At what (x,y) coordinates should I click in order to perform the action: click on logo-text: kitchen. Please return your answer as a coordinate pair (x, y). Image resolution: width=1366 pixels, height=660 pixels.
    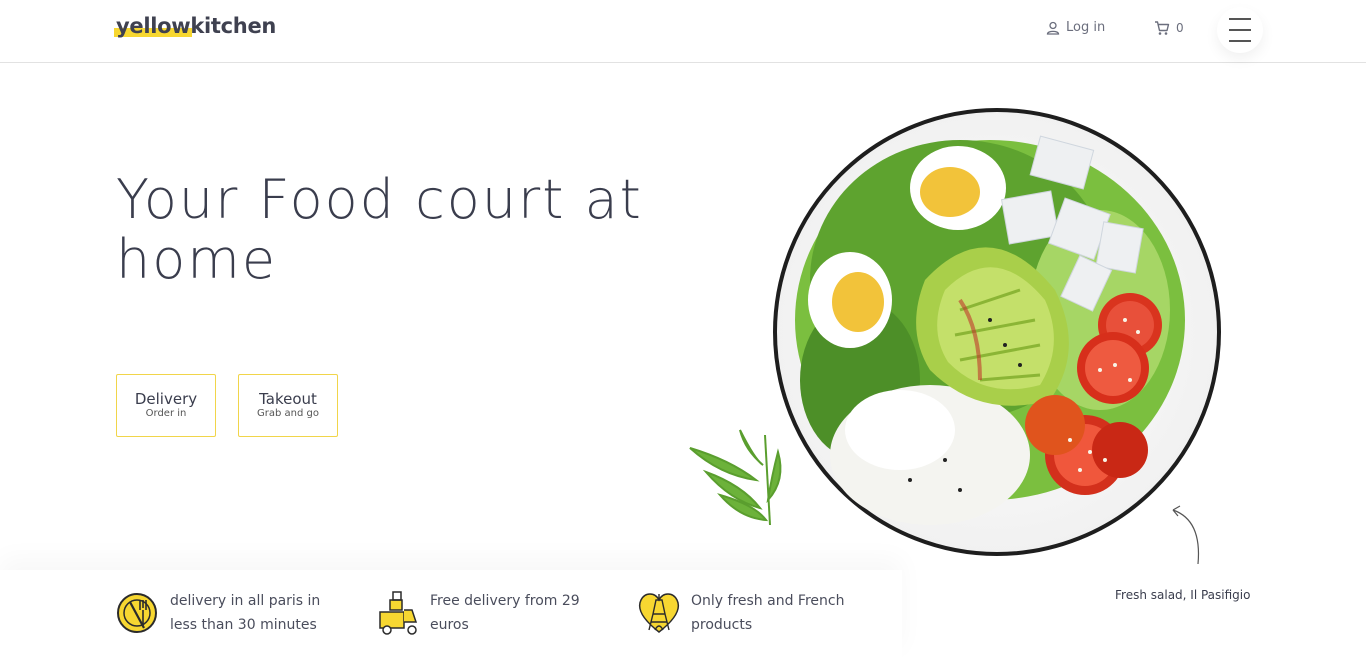
    Looking at the image, I should click on (233, 26).